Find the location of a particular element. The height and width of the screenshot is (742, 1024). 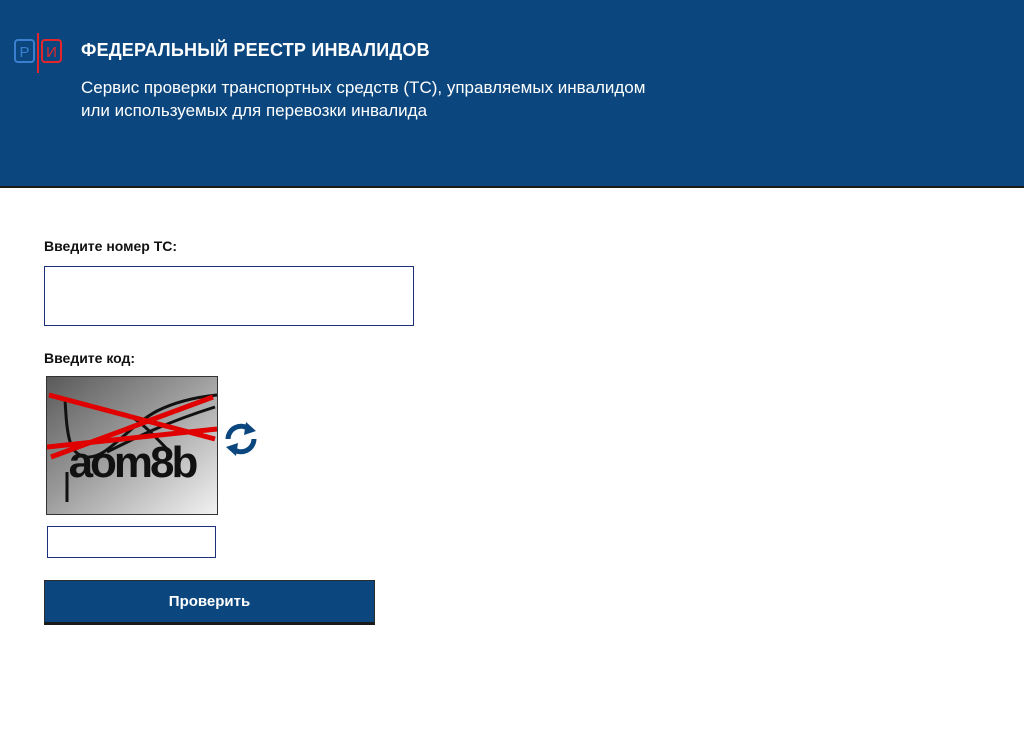

captcha-label: Введите код: is located at coordinates (90, 358).